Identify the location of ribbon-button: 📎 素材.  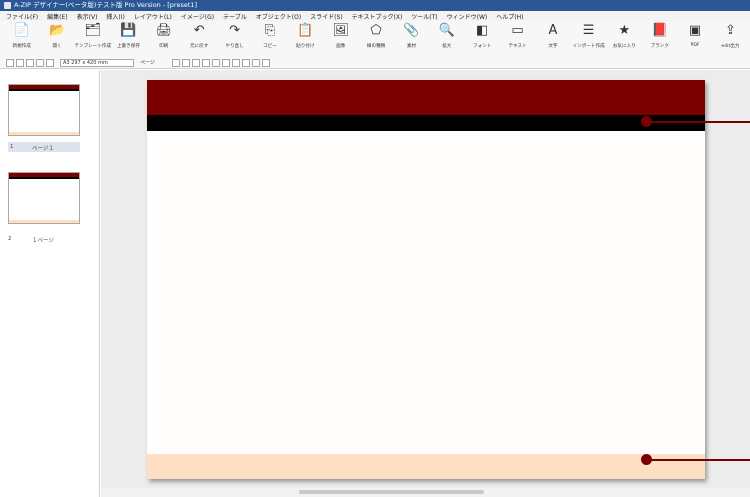
(411, 35).